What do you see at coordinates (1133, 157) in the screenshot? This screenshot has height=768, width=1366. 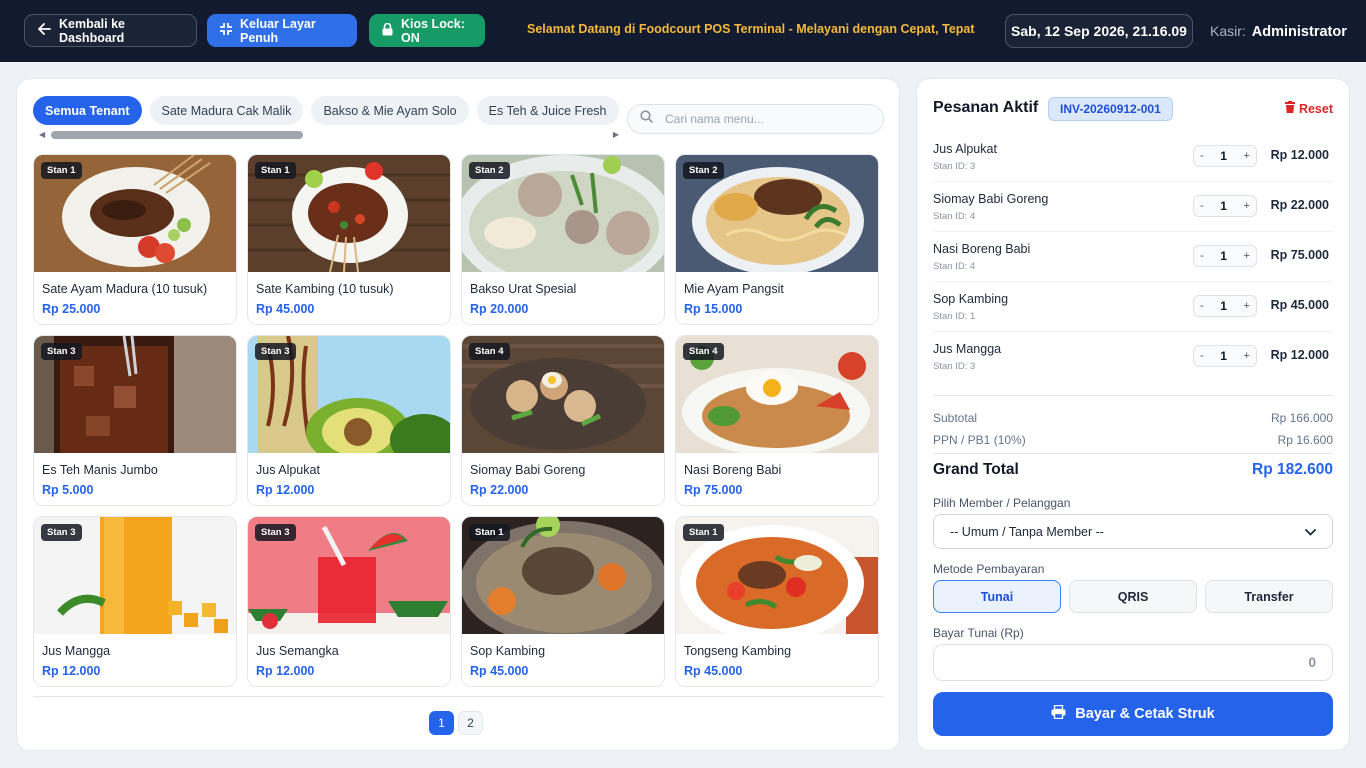 I see `order-item: Jus Alpukat Stan ID: 3 - 1 + Rp 12.000` at bounding box center [1133, 157].